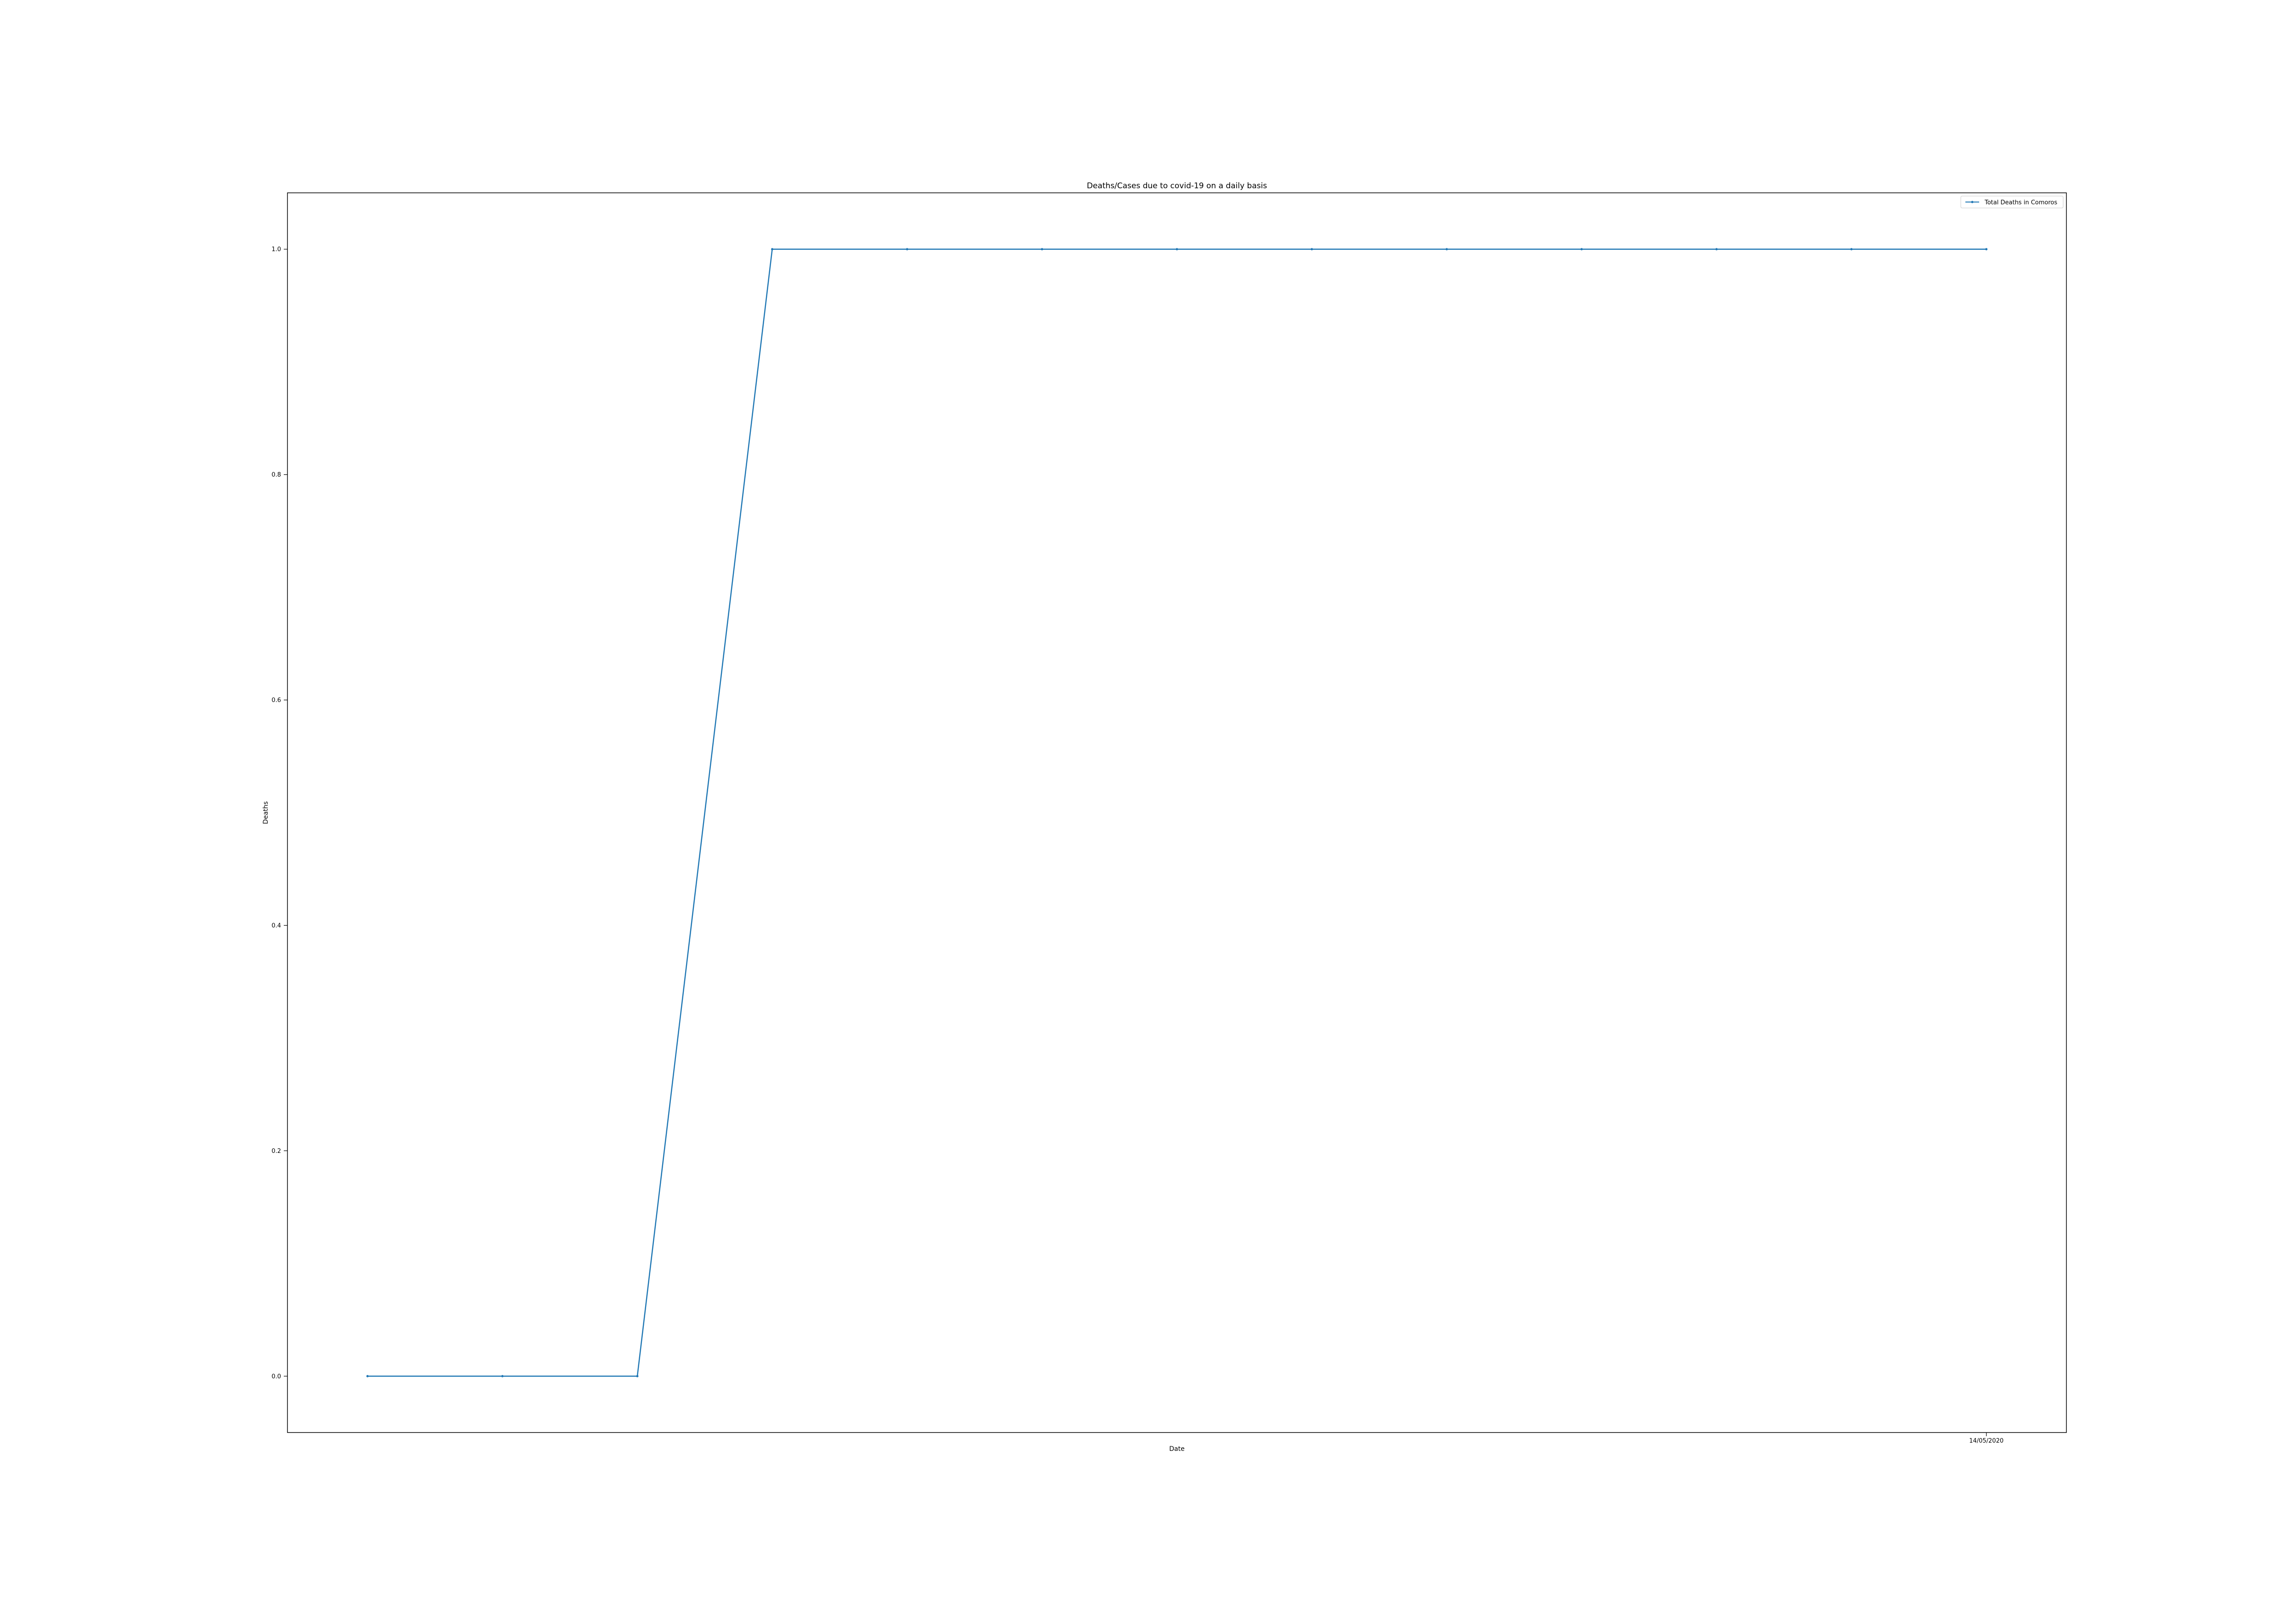  What do you see at coordinates (1973, 202) in the screenshot?
I see `legend-marker-sample` at bounding box center [1973, 202].